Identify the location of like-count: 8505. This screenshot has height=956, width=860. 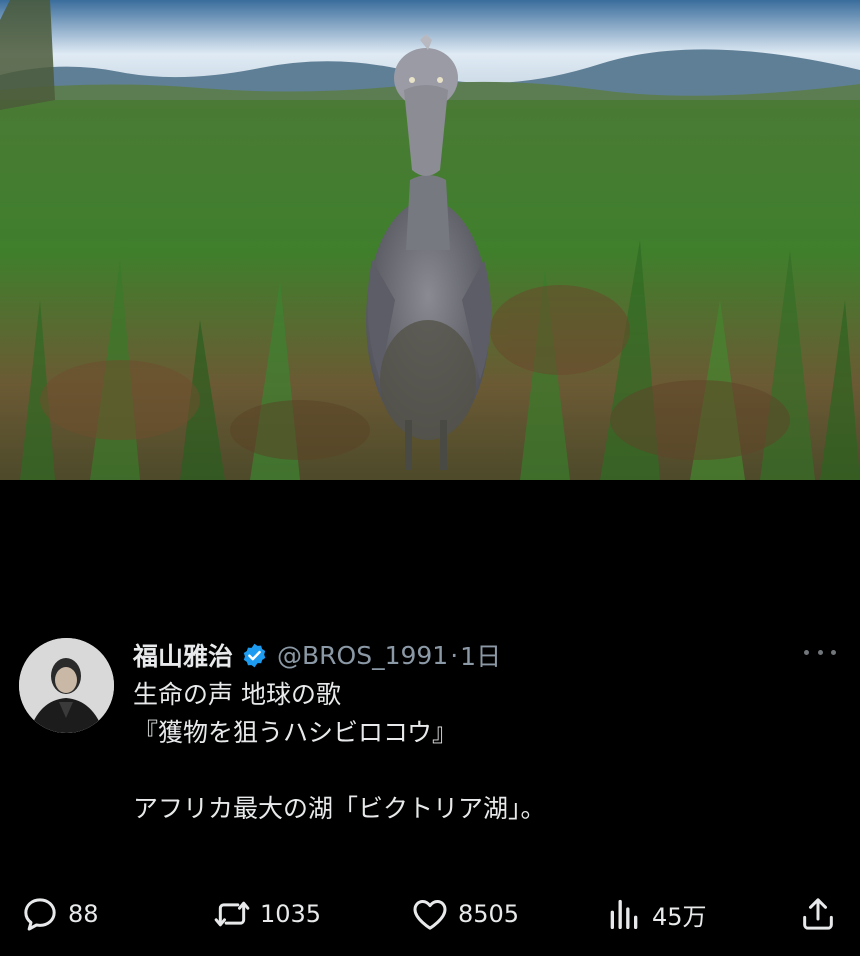
(489, 914).